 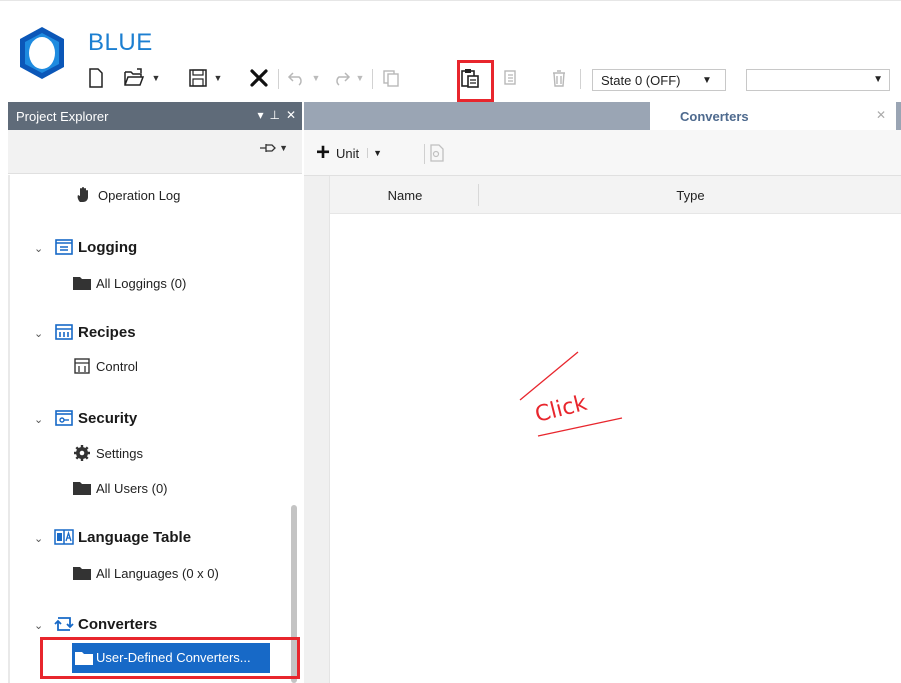 I want to click on tree-group-logging: Logging, so click(x=95, y=247).